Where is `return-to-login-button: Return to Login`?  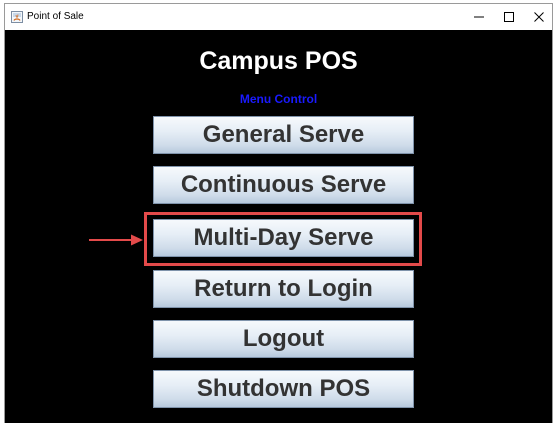 return-to-login-button: Return to Login is located at coordinates (283, 289).